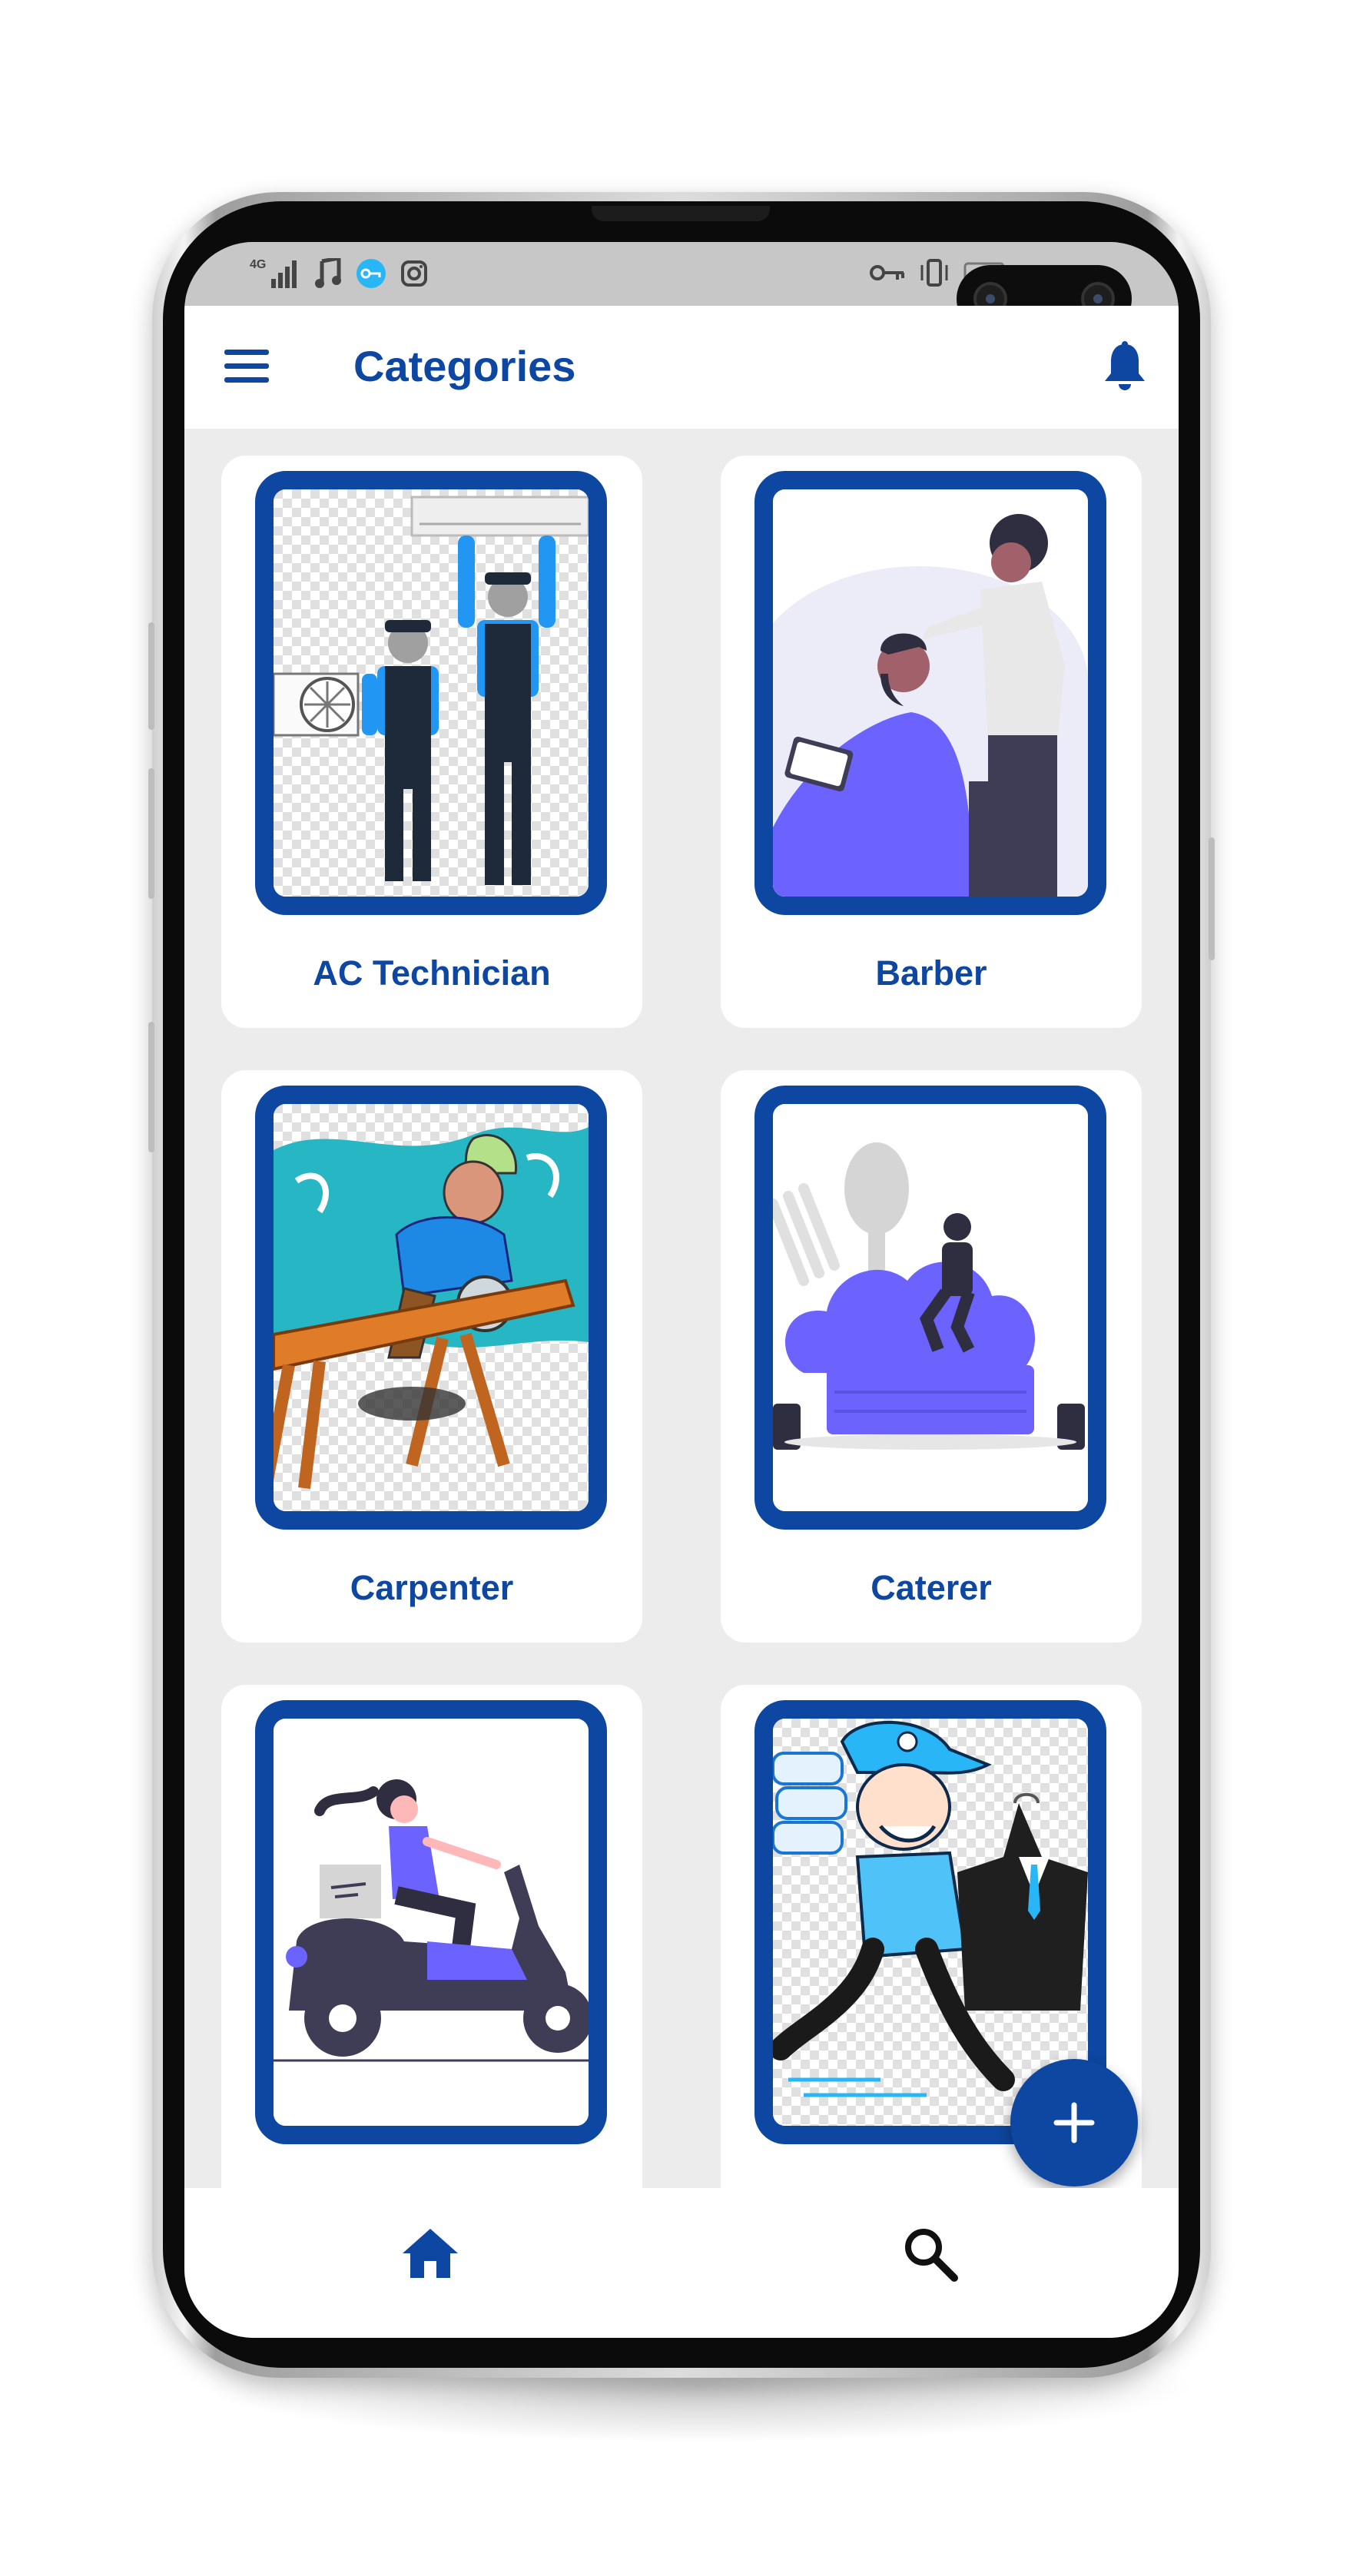  Describe the element at coordinates (681, 367) in the screenshot. I see `app-bar: Categories` at that location.